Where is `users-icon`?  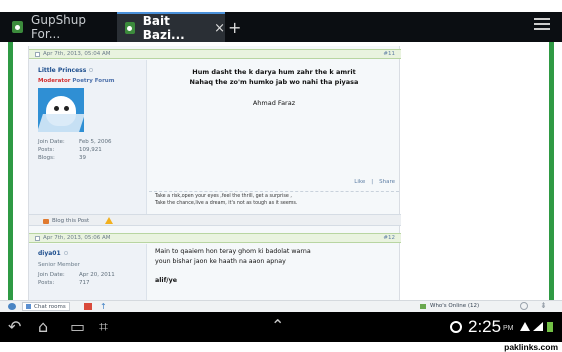 users-icon is located at coordinates (423, 306).